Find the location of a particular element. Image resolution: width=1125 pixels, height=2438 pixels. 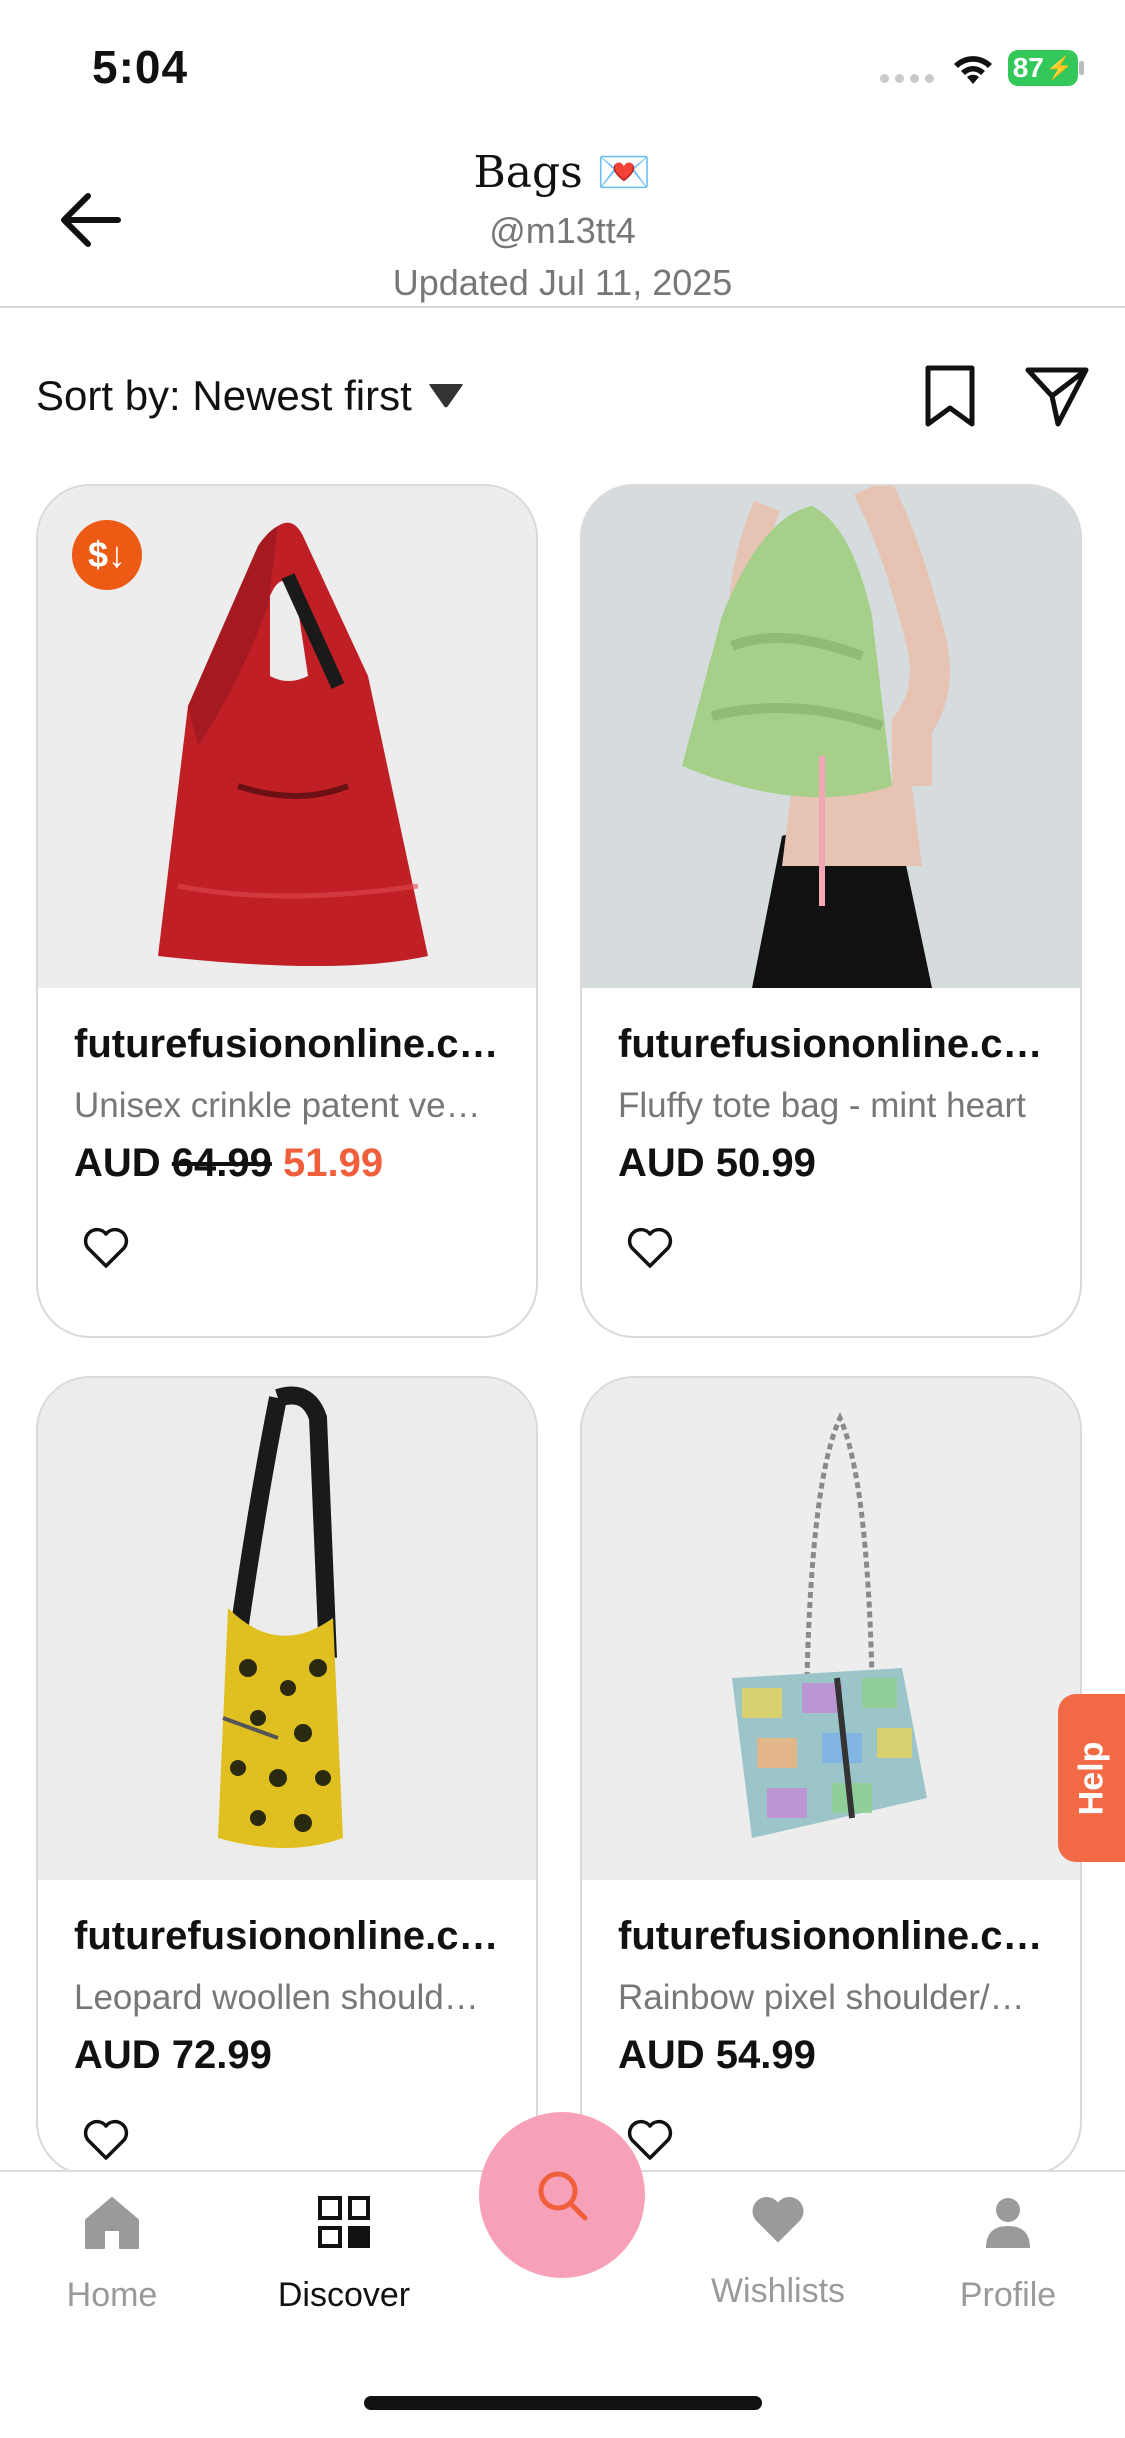

sort-dropdown: Sort by: Newest first is located at coordinates (250, 396).